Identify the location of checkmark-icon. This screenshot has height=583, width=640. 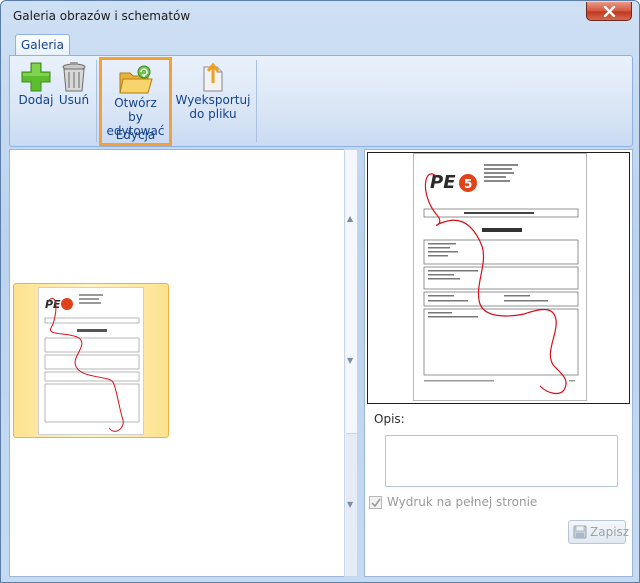
(376, 503).